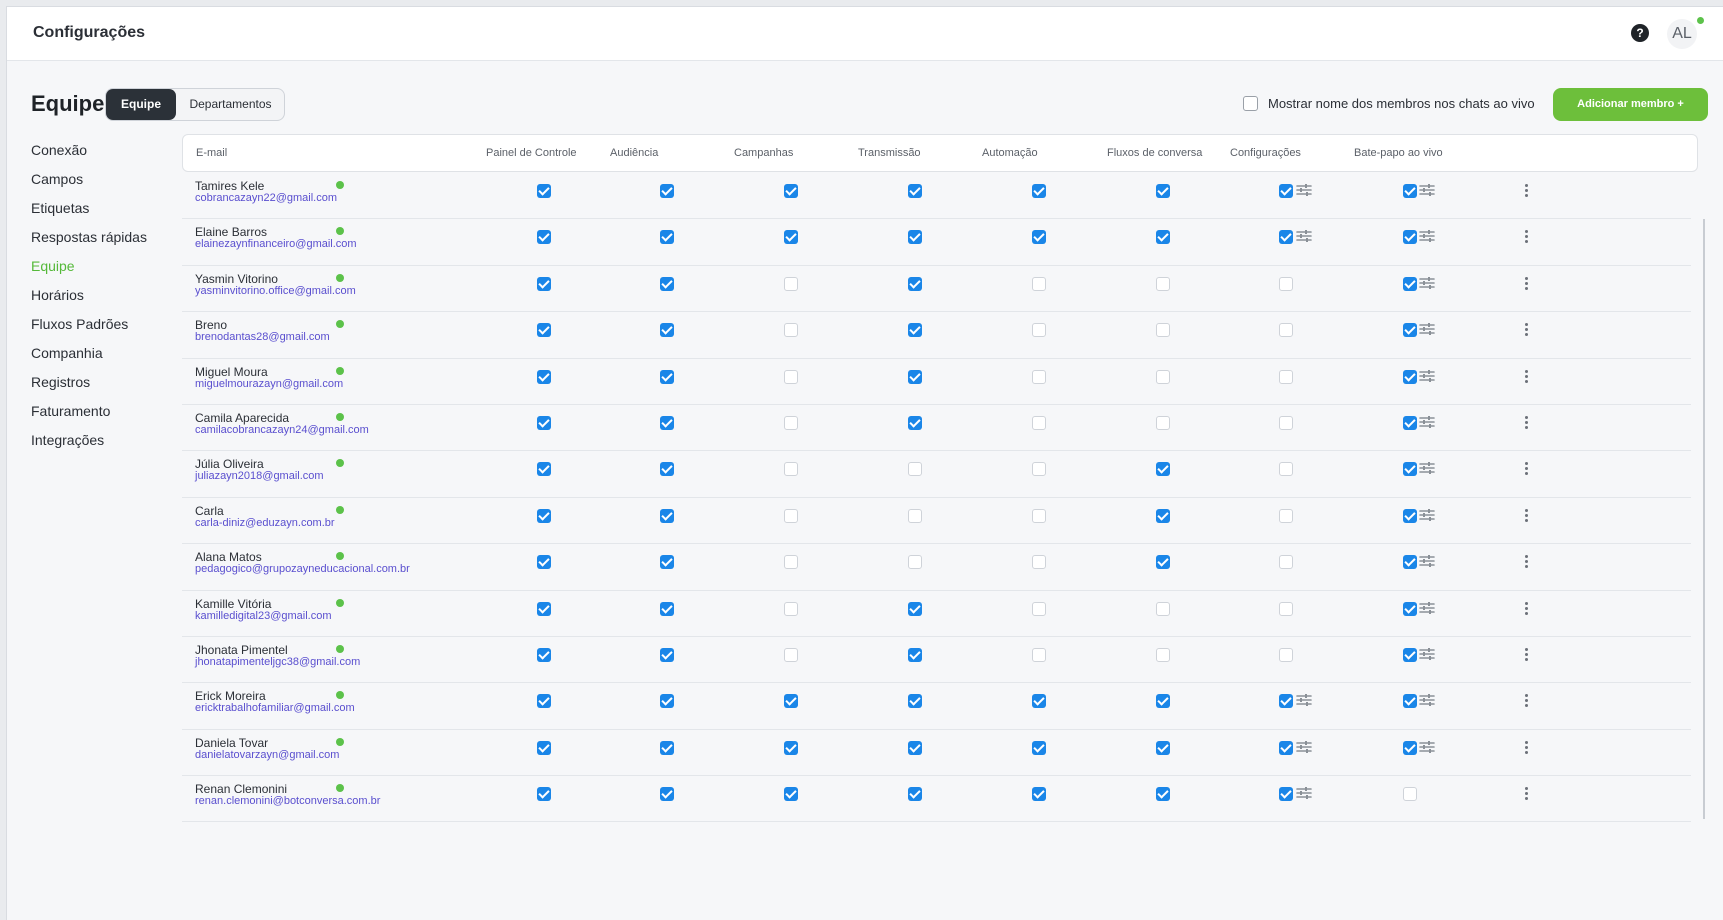  Describe the element at coordinates (106, 445) in the screenshot. I see `sidebar-item-integracoes: Integrações` at that location.